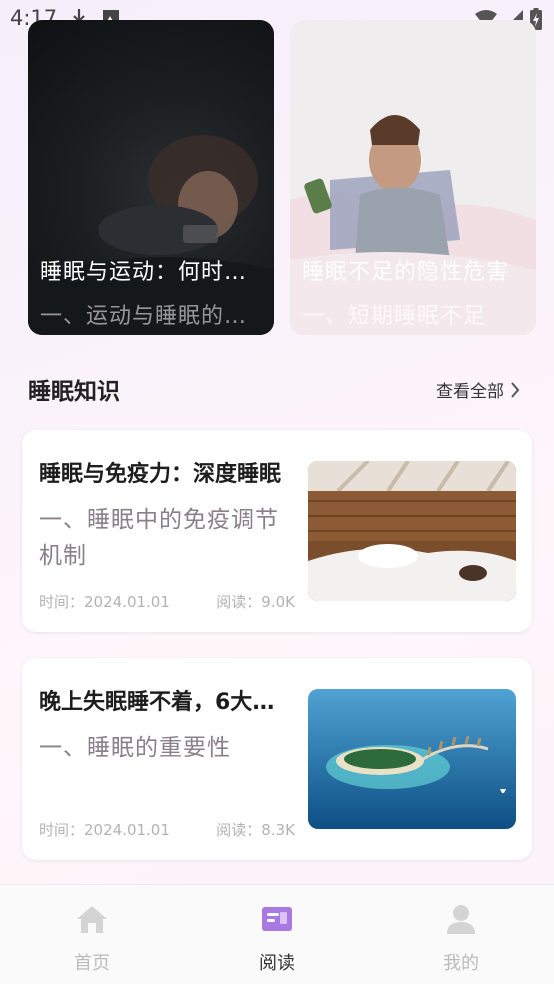 The image size is (554, 984). I want to click on bottom-nav: 首页 阅读 我的, so click(277, 934).